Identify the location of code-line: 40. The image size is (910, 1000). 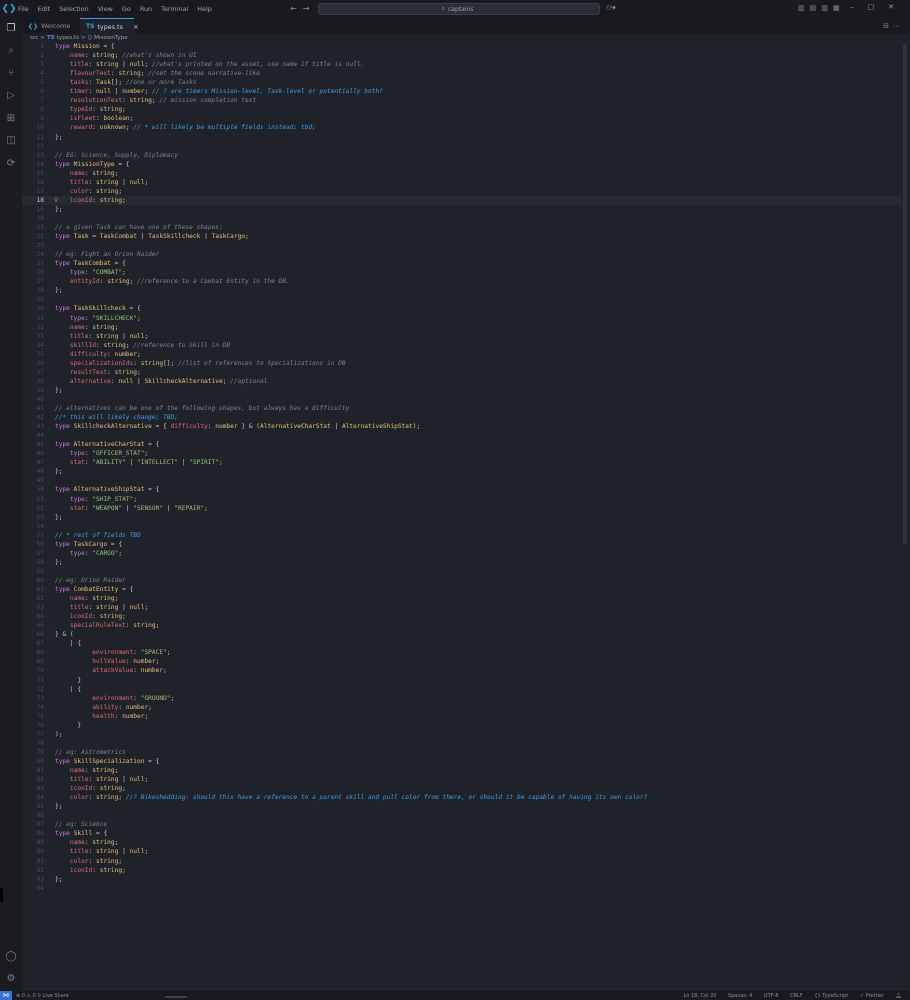
(462, 399).